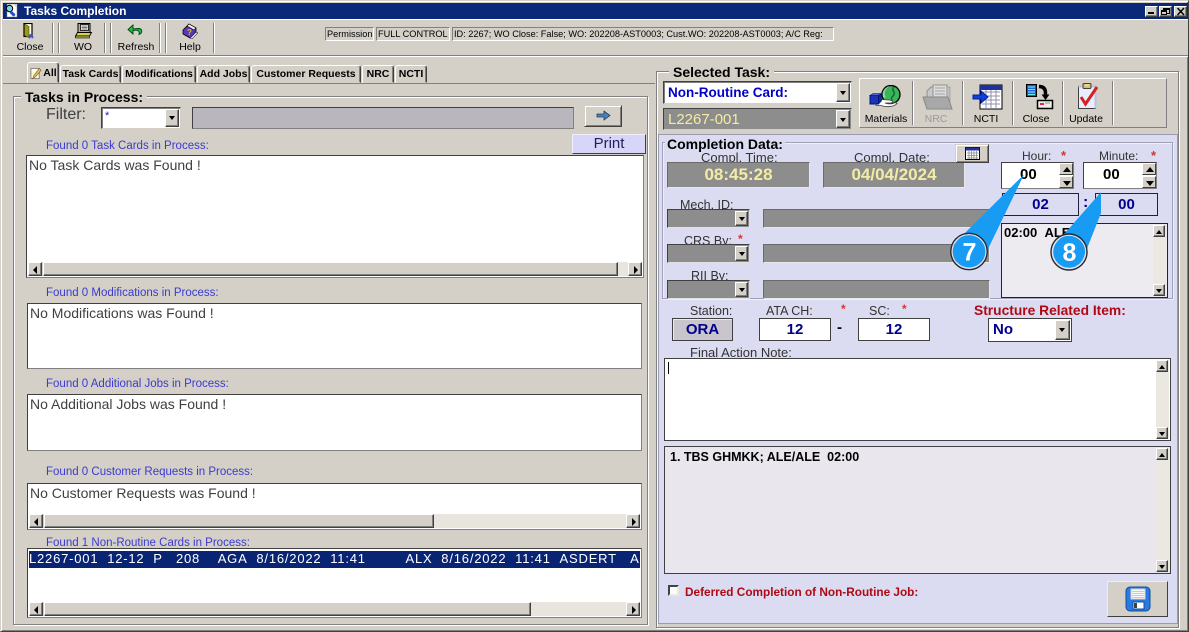 This screenshot has height=632, width=1189. I want to click on svg-text: 7, so click(970, 253).